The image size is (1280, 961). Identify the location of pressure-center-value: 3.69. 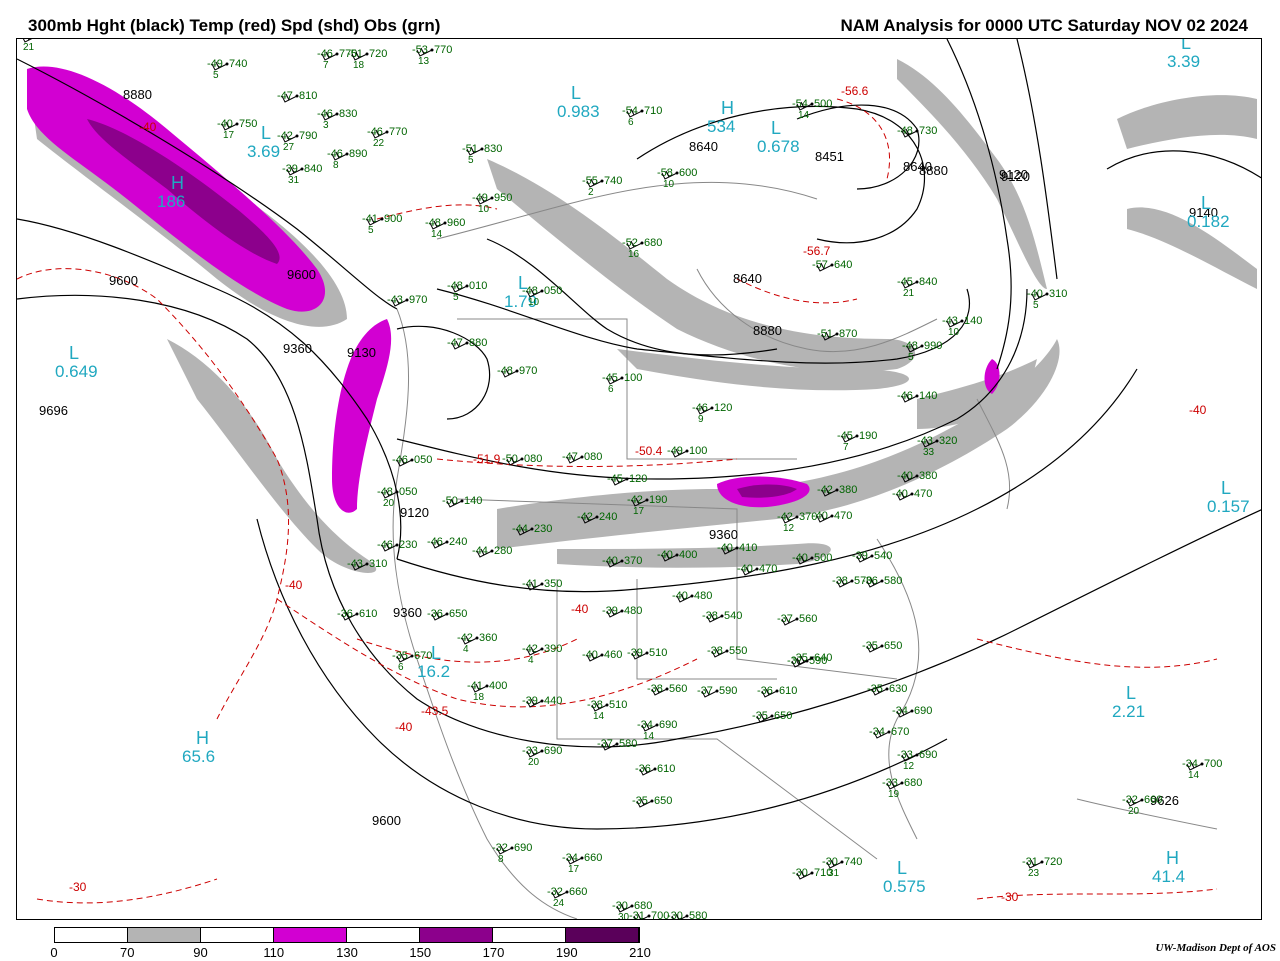
(263, 151).